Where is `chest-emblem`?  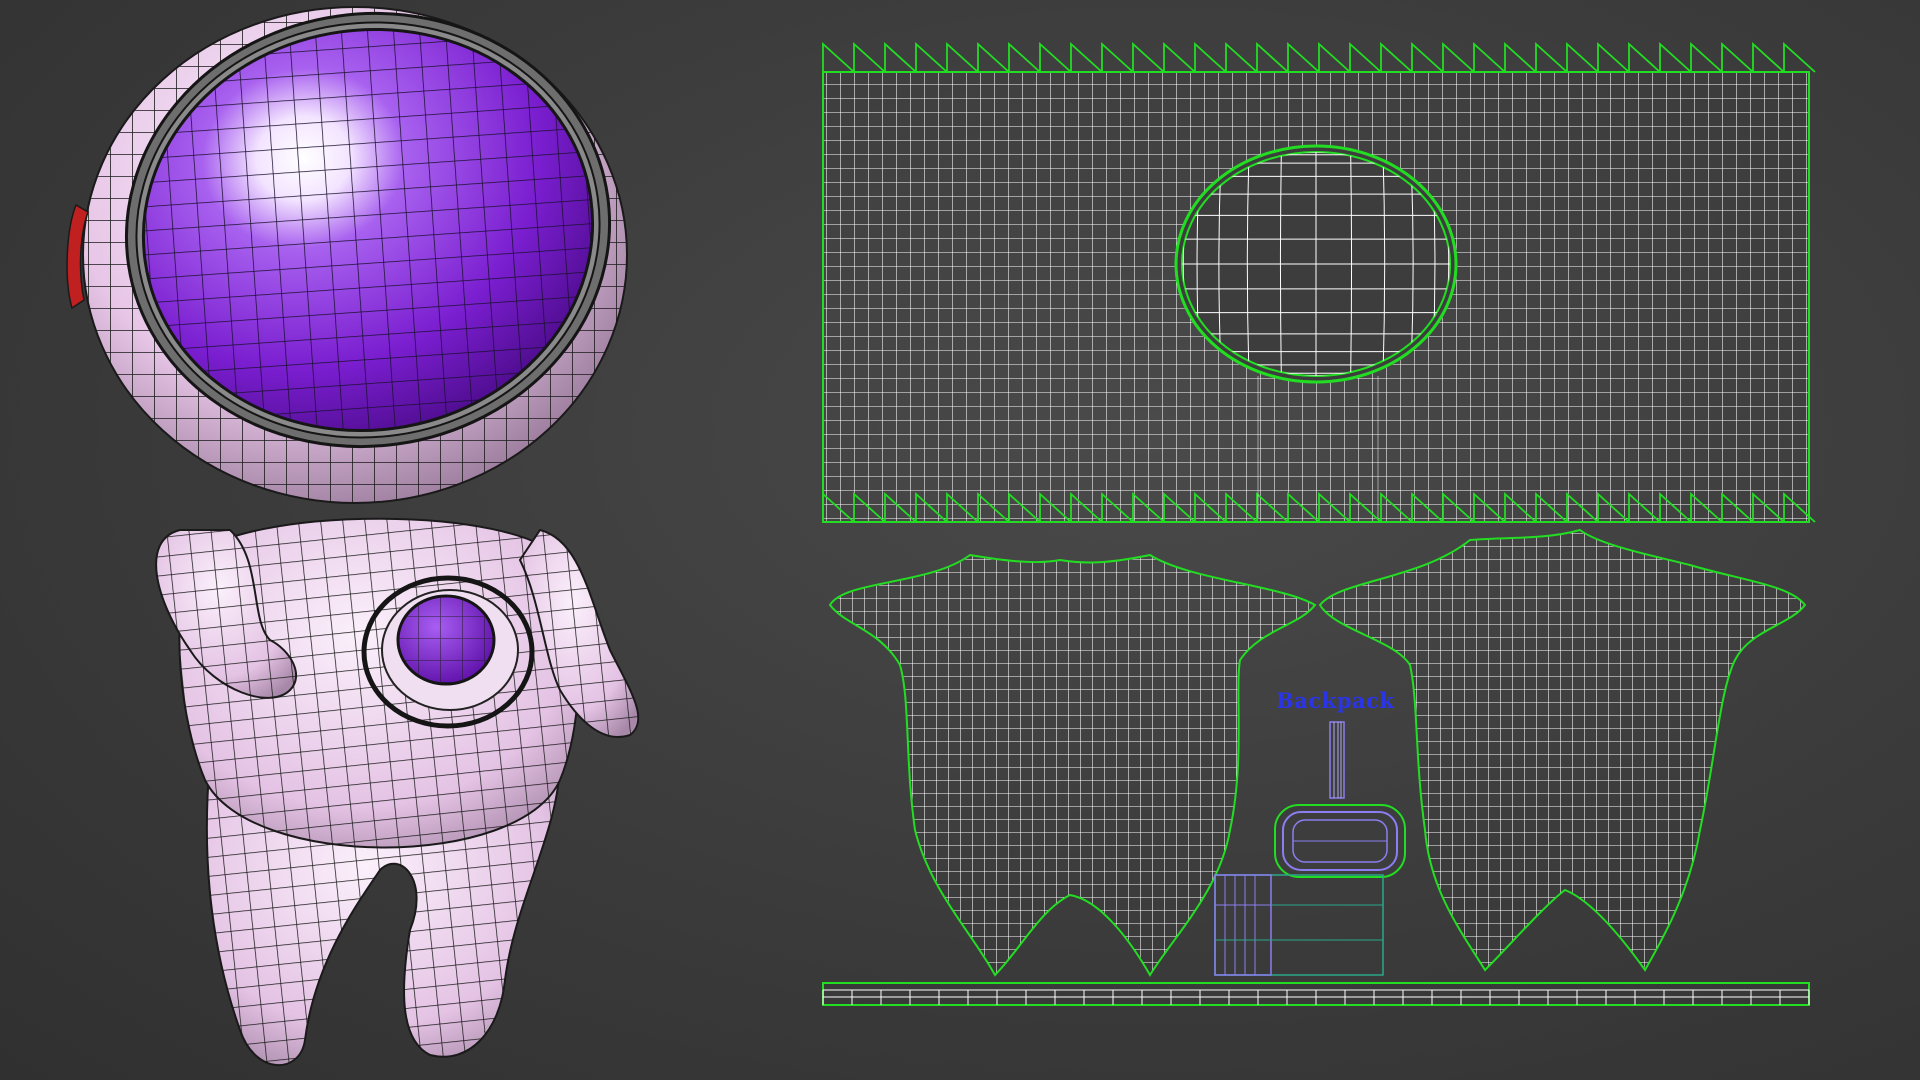
chest-emblem is located at coordinates (448, 652).